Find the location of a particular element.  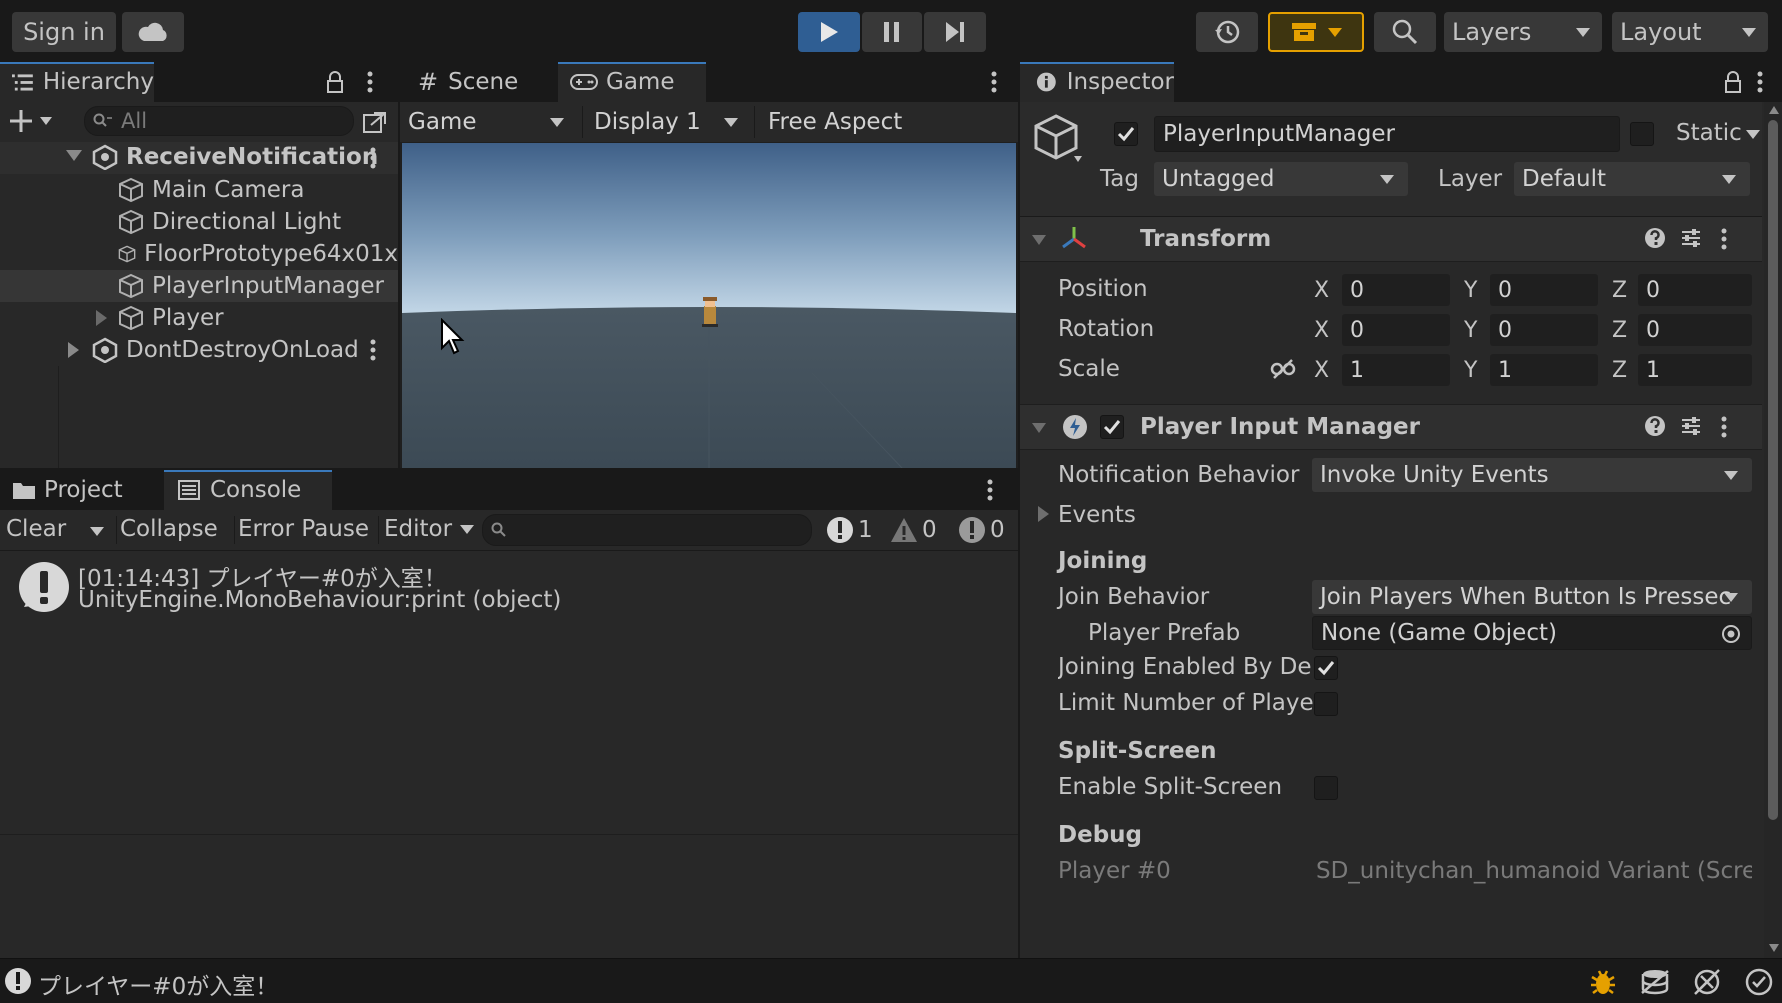

scrollbar-thumb is located at coordinates (1773, 470).